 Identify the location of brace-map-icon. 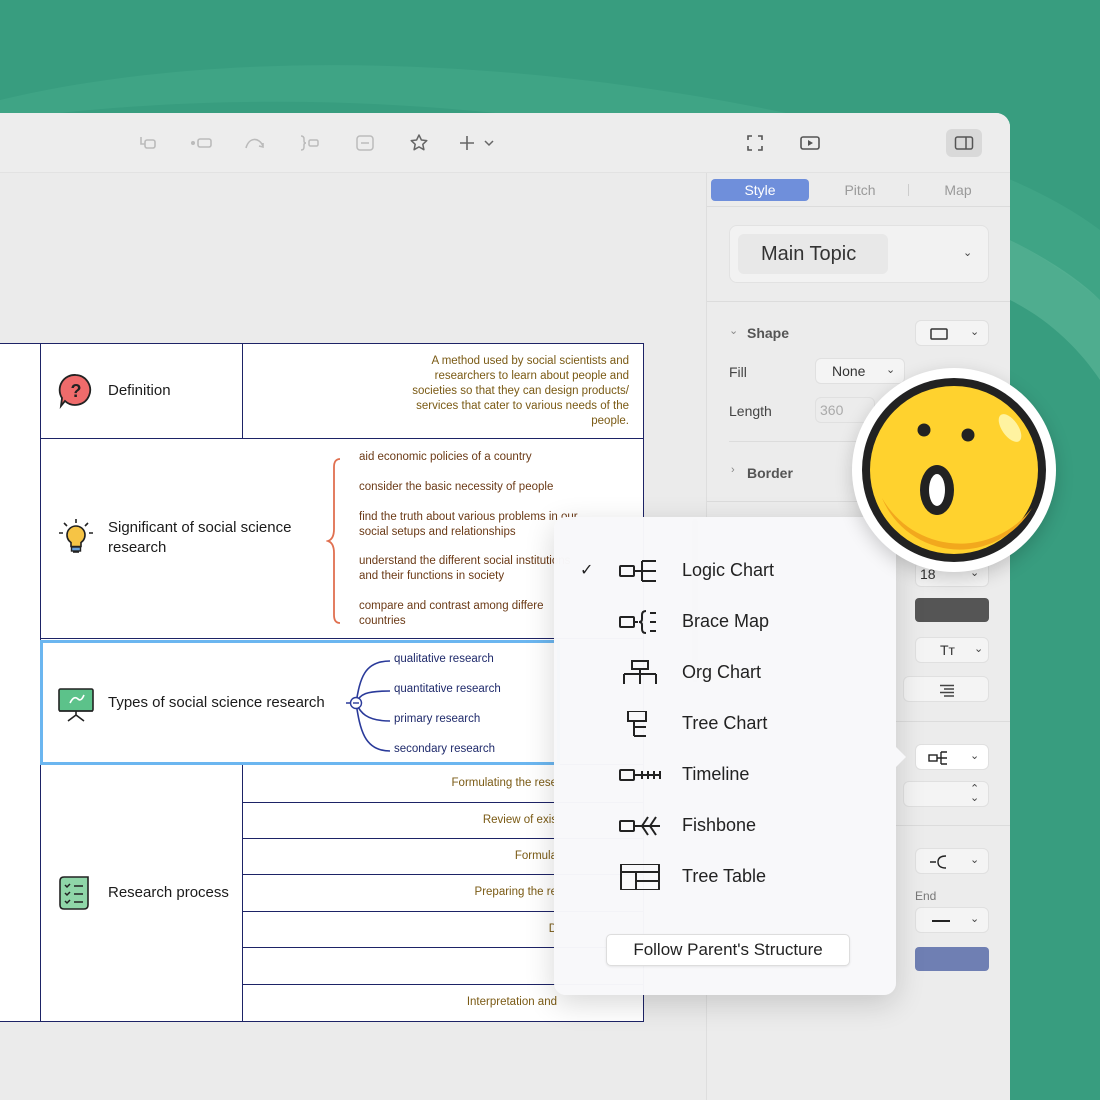
(637, 622).